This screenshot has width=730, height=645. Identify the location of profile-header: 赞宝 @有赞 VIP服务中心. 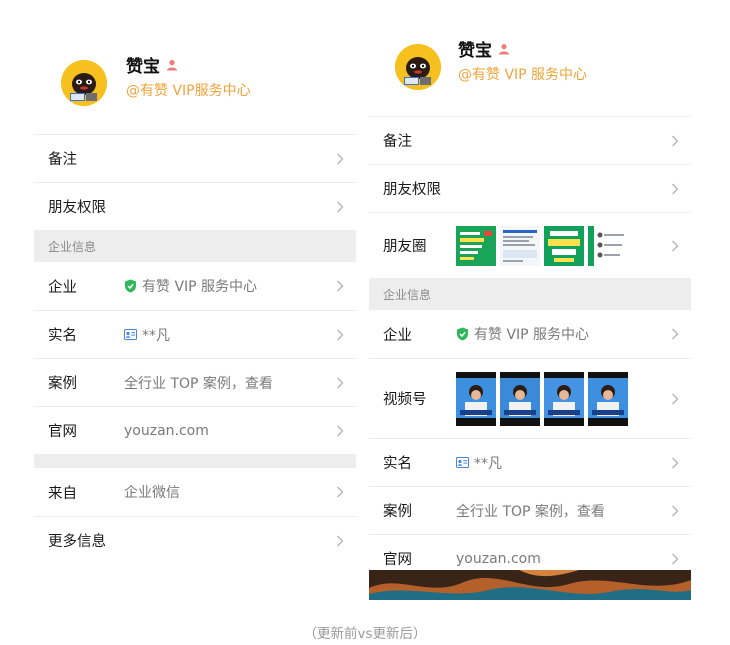
(195, 81).